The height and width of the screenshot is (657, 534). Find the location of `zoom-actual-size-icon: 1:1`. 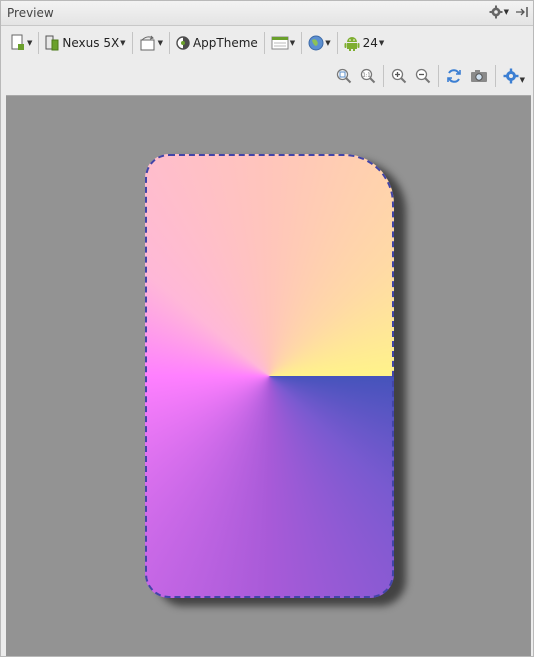

zoom-actual-size-icon: 1:1 is located at coordinates (368, 76).